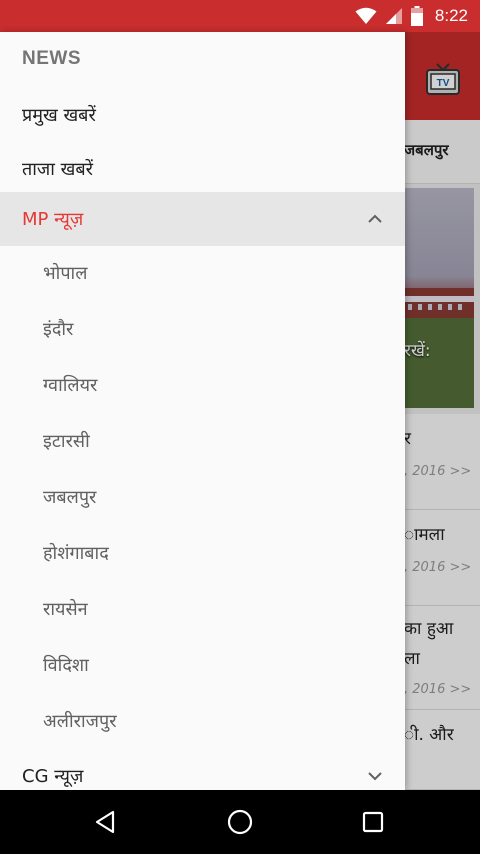 This screenshot has height=854, width=480. Describe the element at coordinates (202, 385) in the screenshot. I see `drawer-subitem-gwalior: ग्वालियर` at that location.